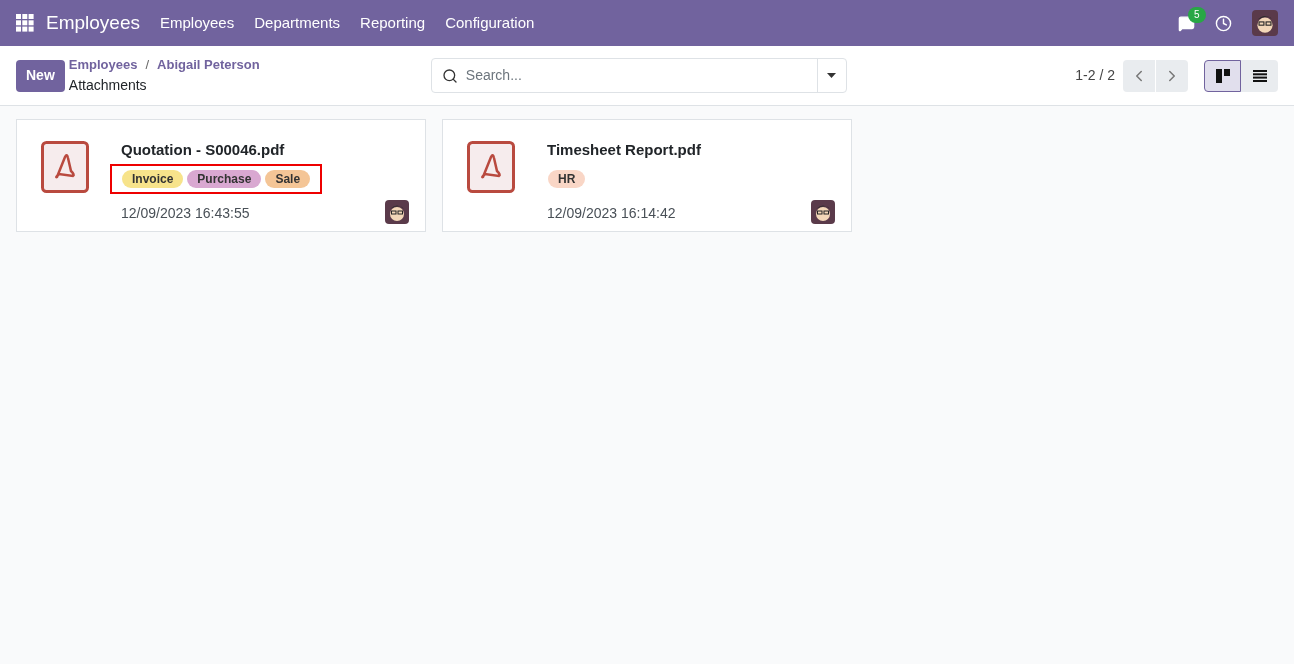  I want to click on list-icon, so click(1259, 75).